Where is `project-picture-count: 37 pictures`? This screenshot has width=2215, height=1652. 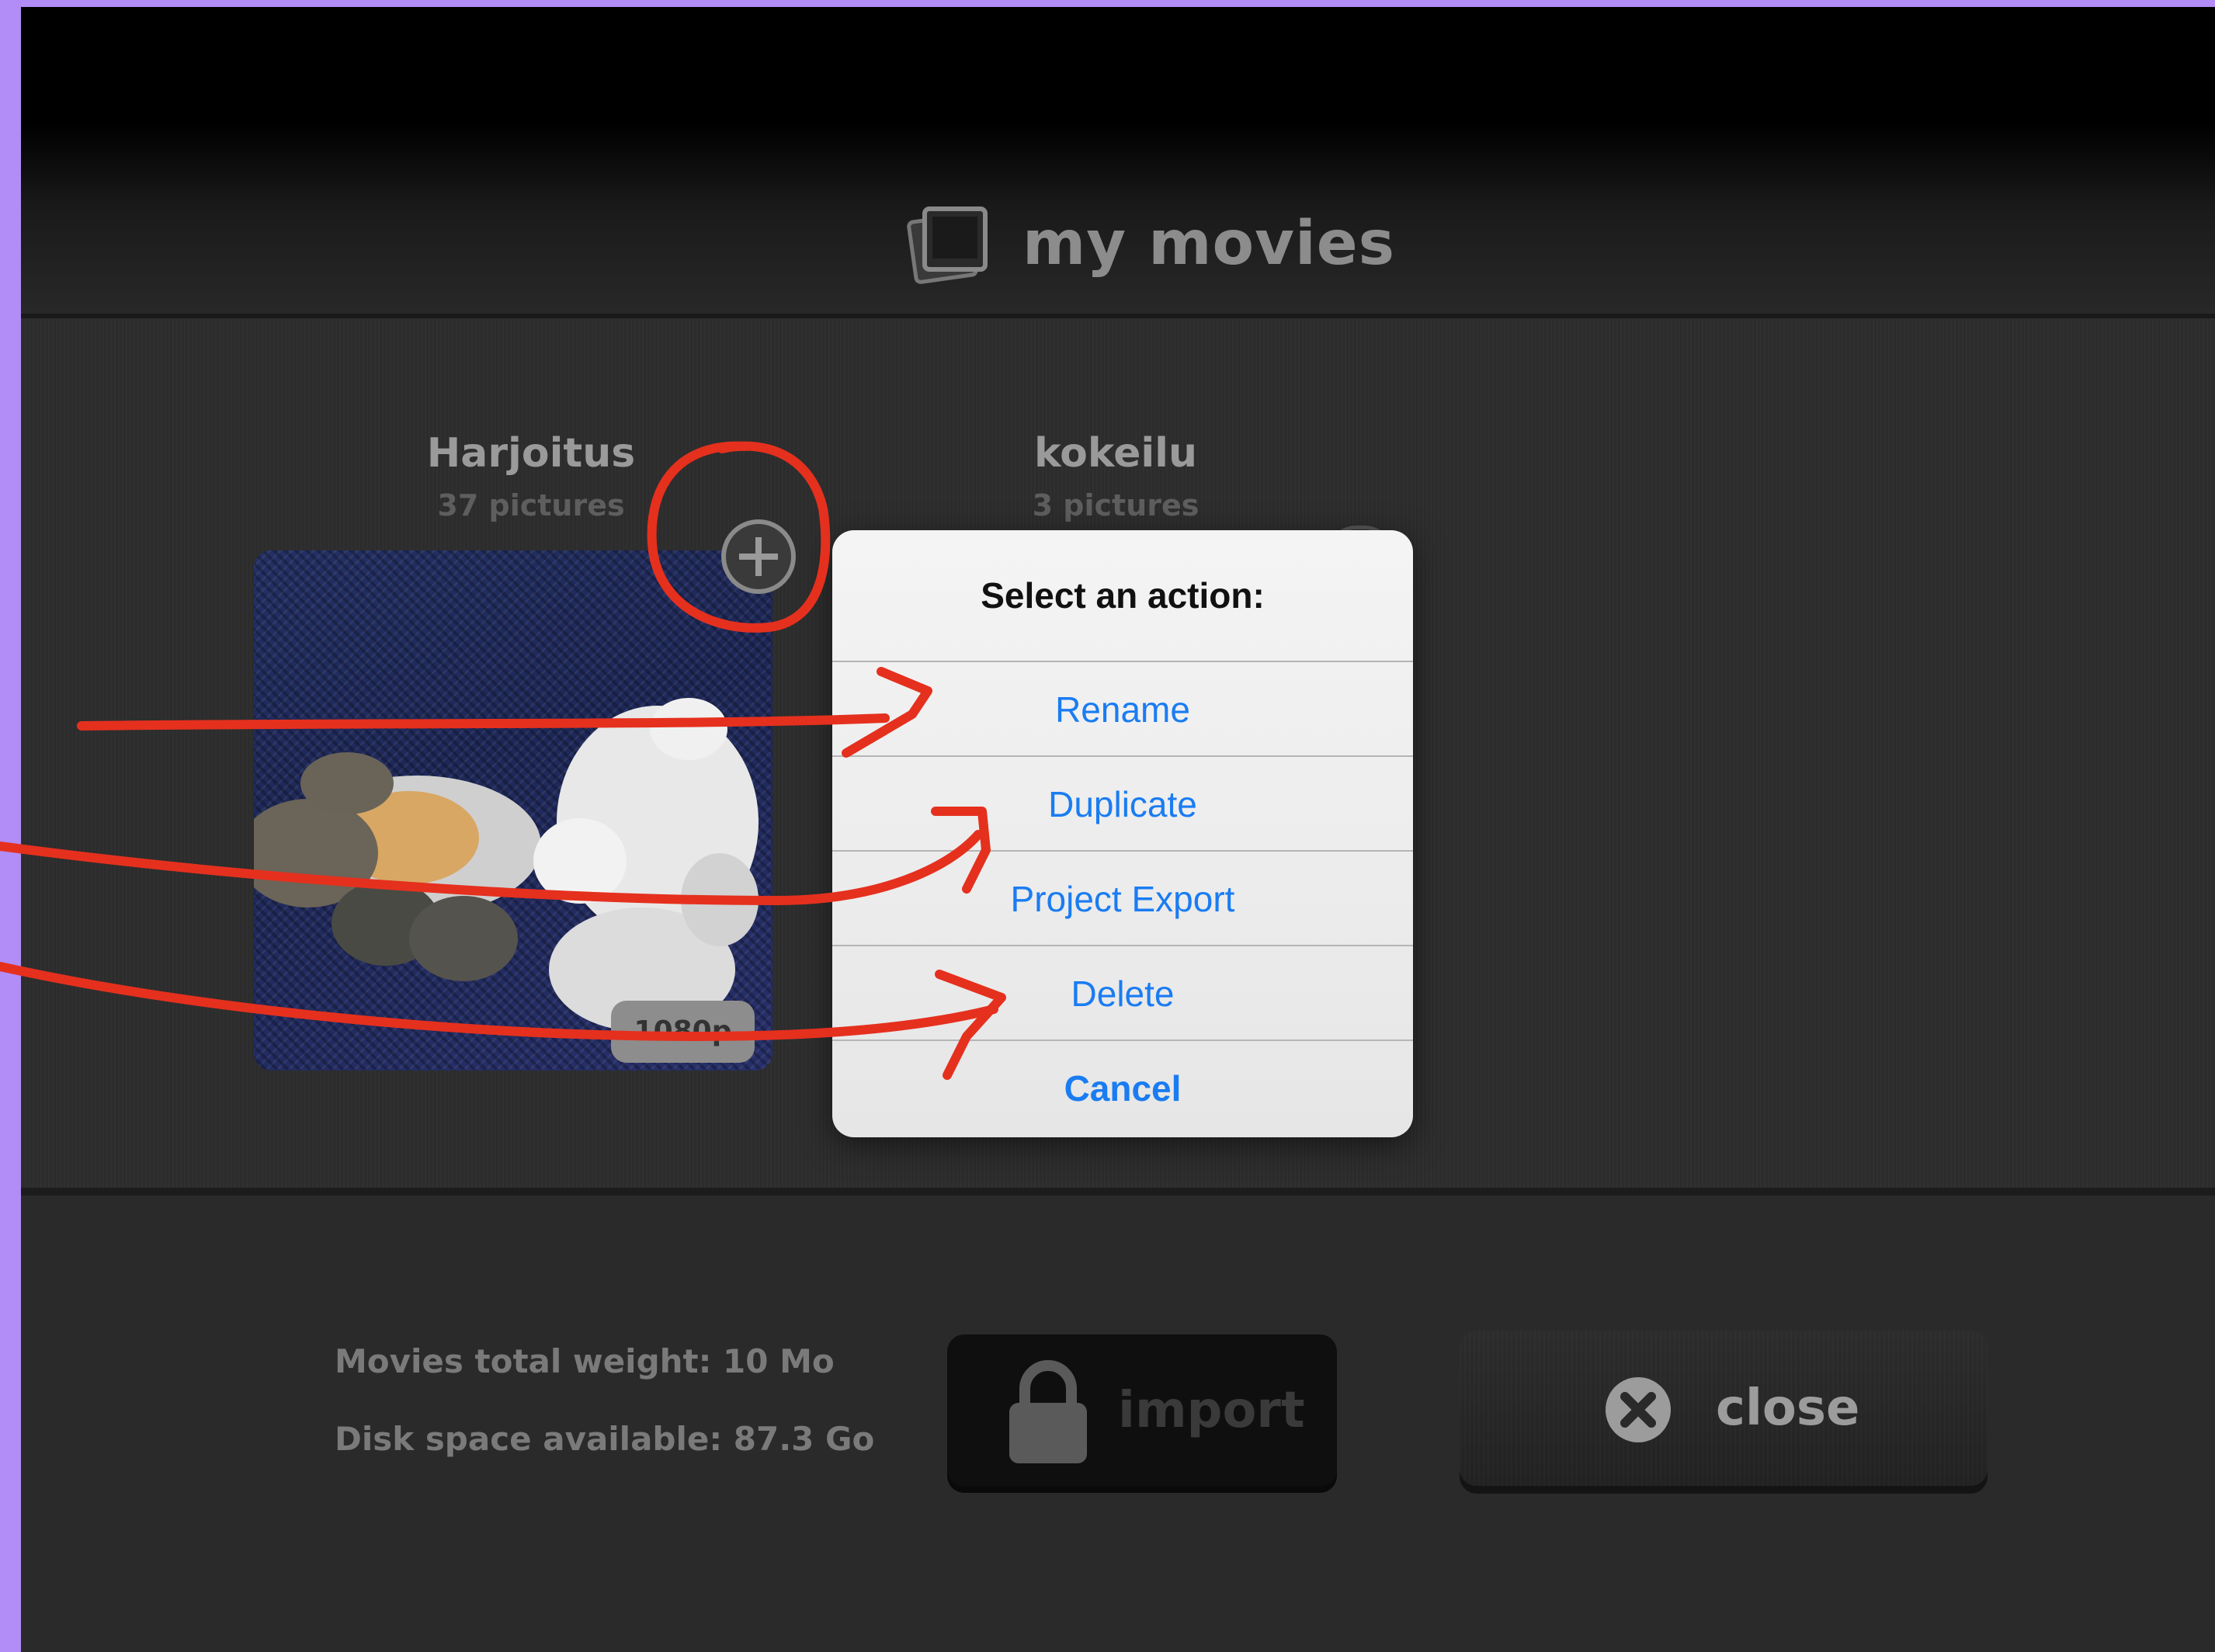
project-picture-count: 37 pictures is located at coordinates (531, 505).